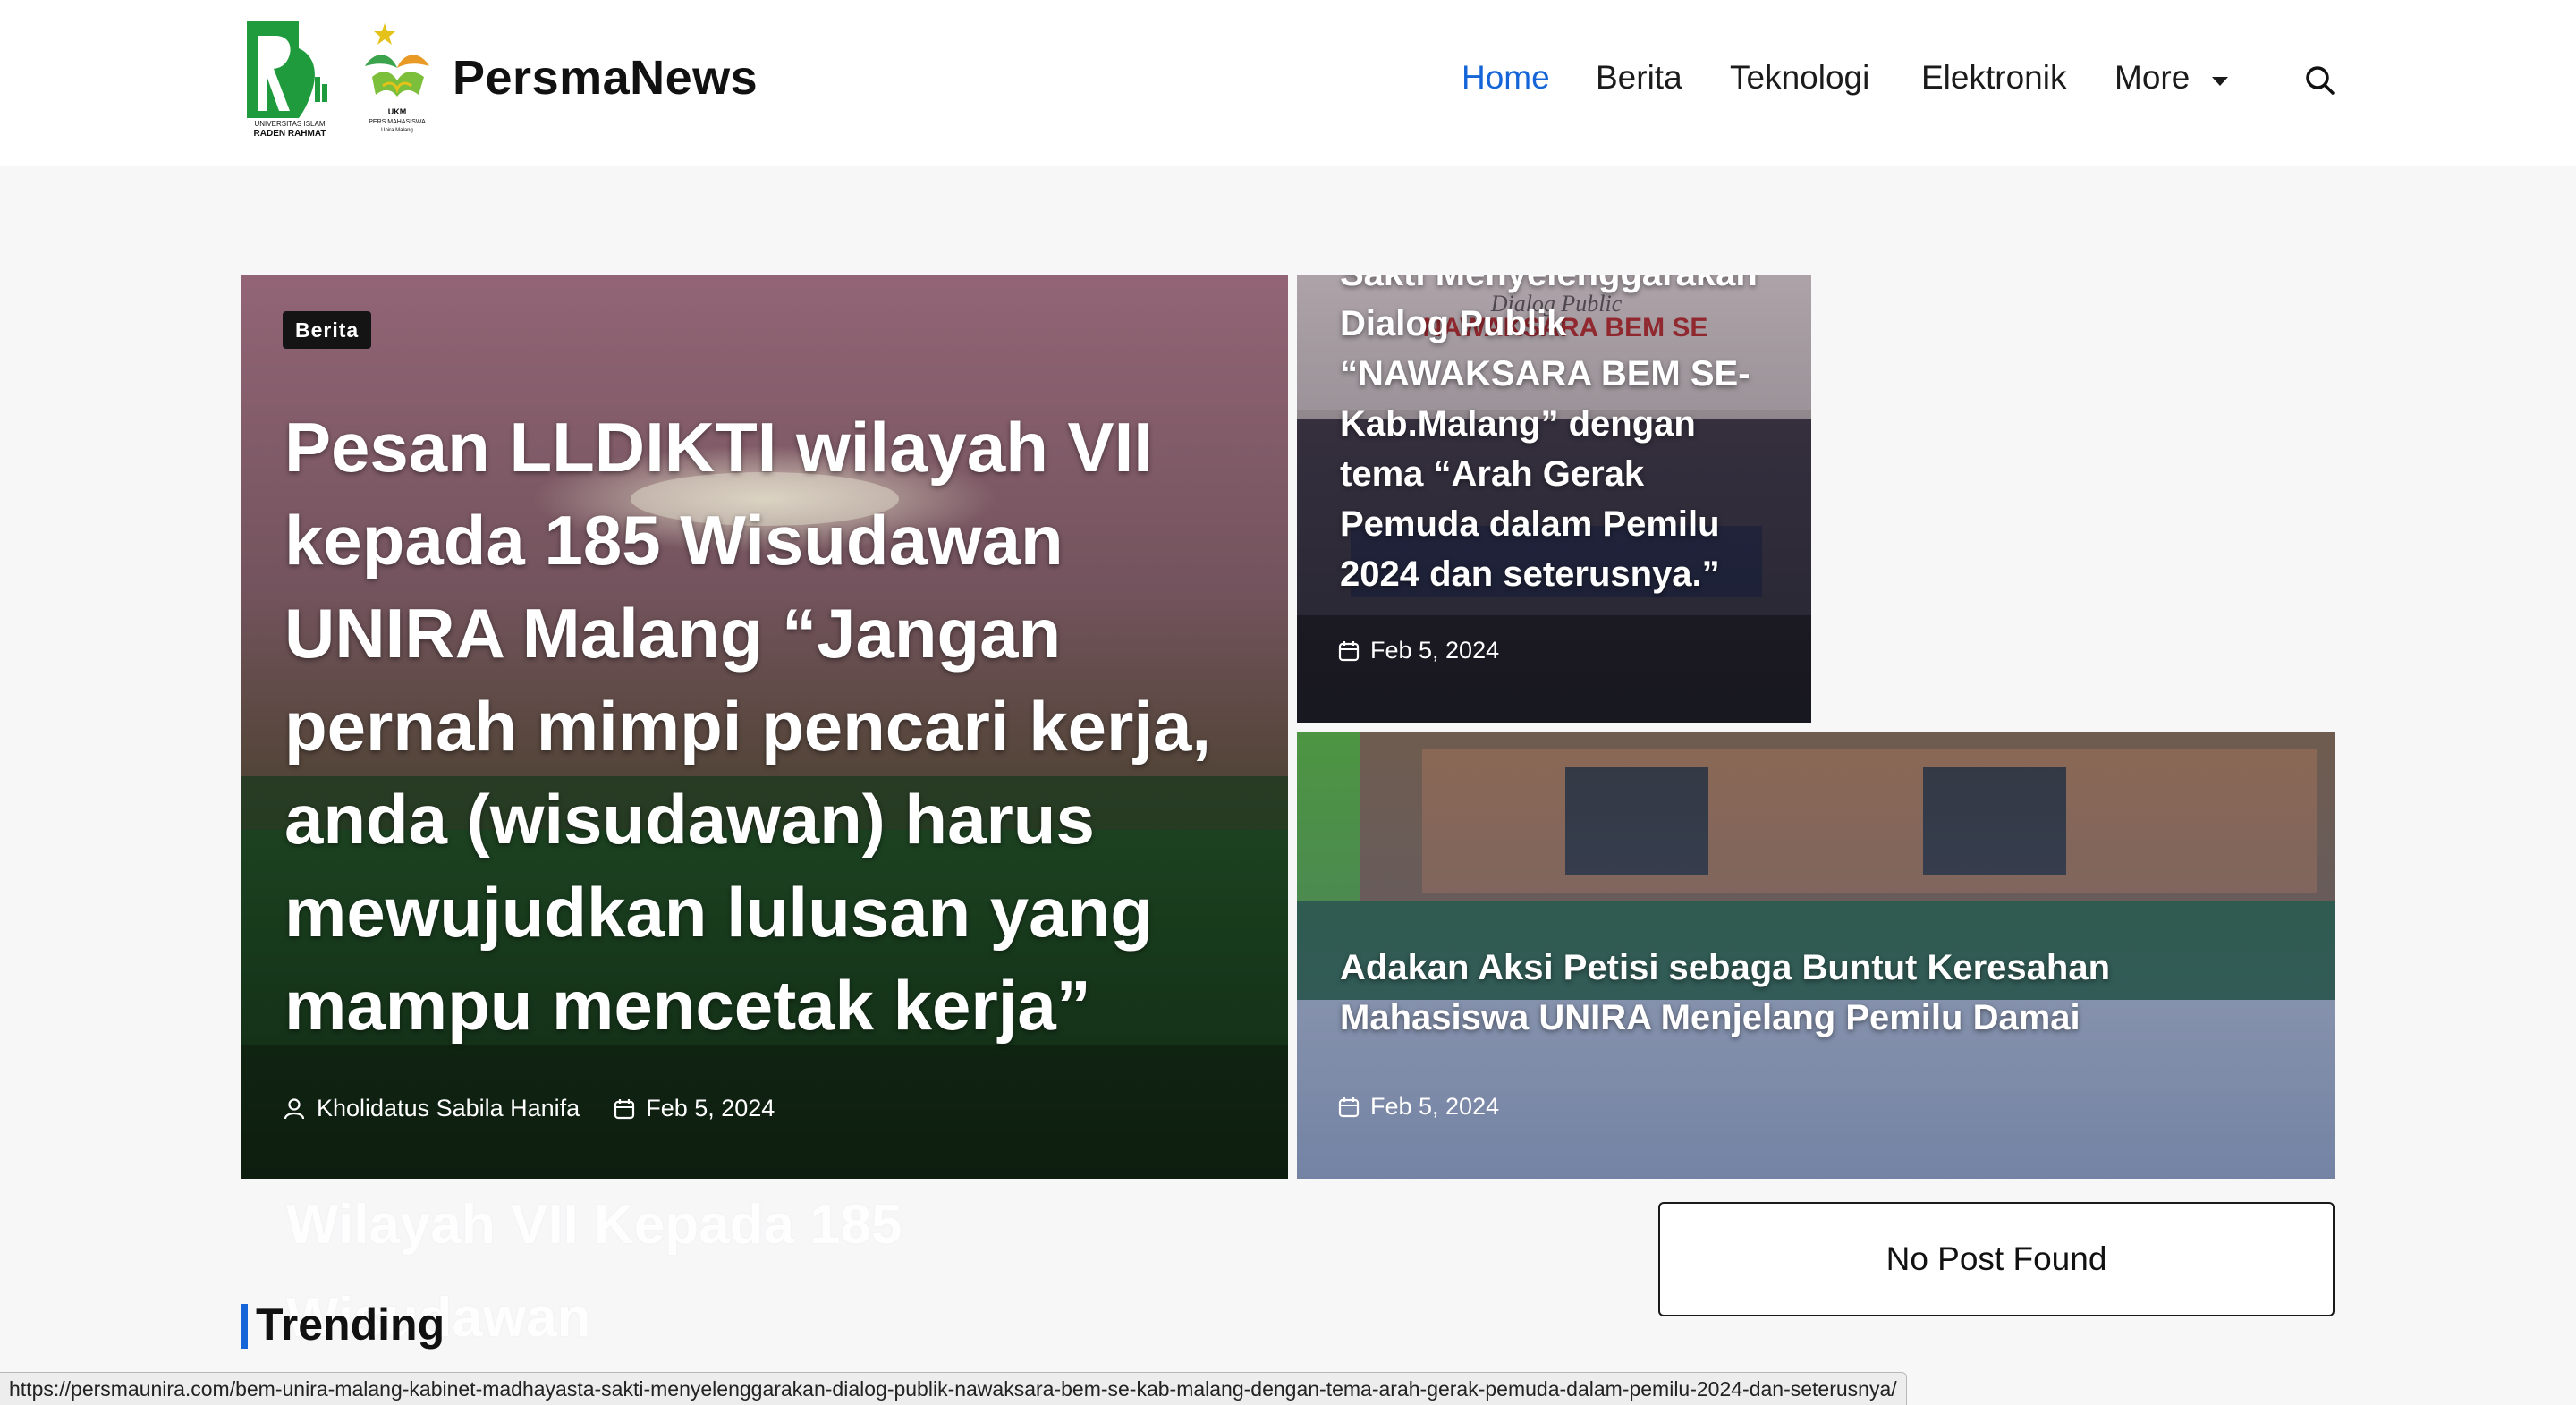 This screenshot has height=1405, width=2576. I want to click on nav-berita: Berita, so click(1639, 78).